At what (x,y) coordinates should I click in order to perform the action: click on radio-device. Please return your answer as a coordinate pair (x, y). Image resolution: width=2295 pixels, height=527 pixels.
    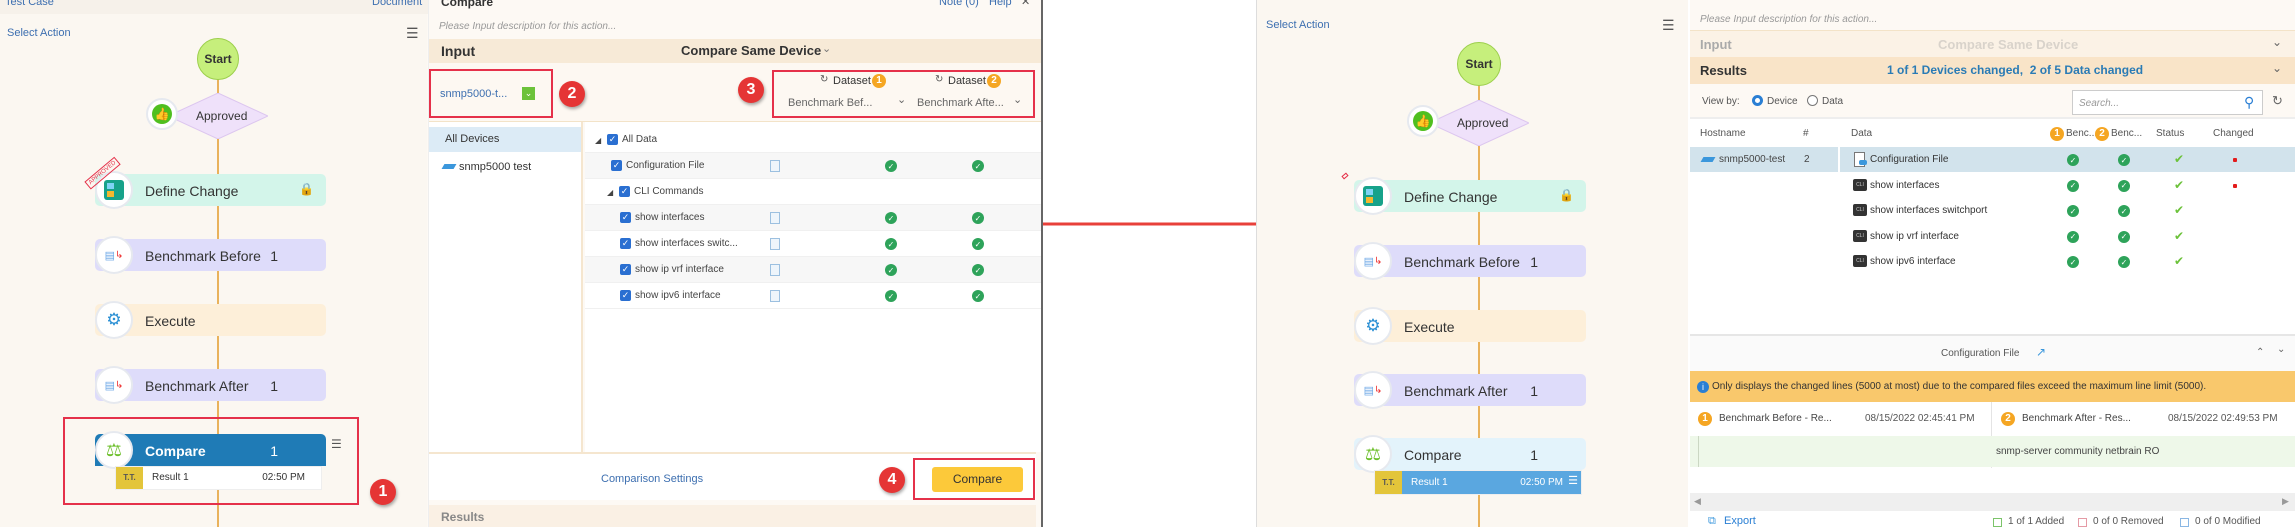
    Looking at the image, I should click on (1757, 100).